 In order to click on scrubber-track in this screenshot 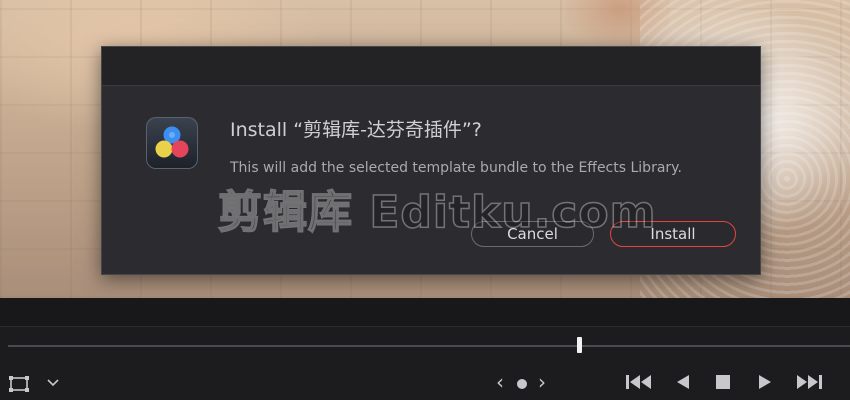, I will do `click(429, 346)`.